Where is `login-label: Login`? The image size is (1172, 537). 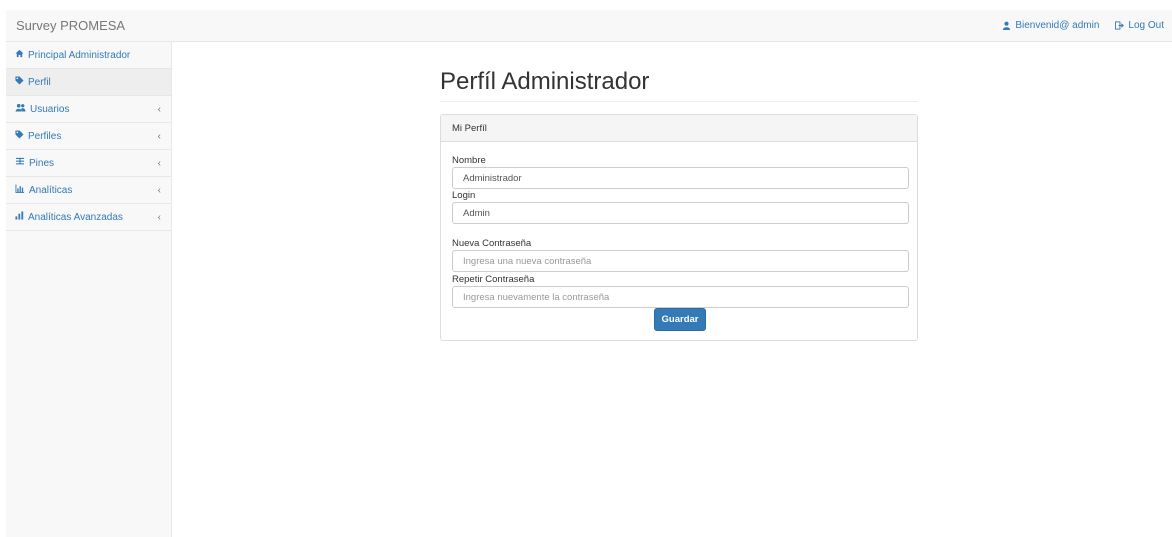
login-label: Login is located at coordinates (464, 195).